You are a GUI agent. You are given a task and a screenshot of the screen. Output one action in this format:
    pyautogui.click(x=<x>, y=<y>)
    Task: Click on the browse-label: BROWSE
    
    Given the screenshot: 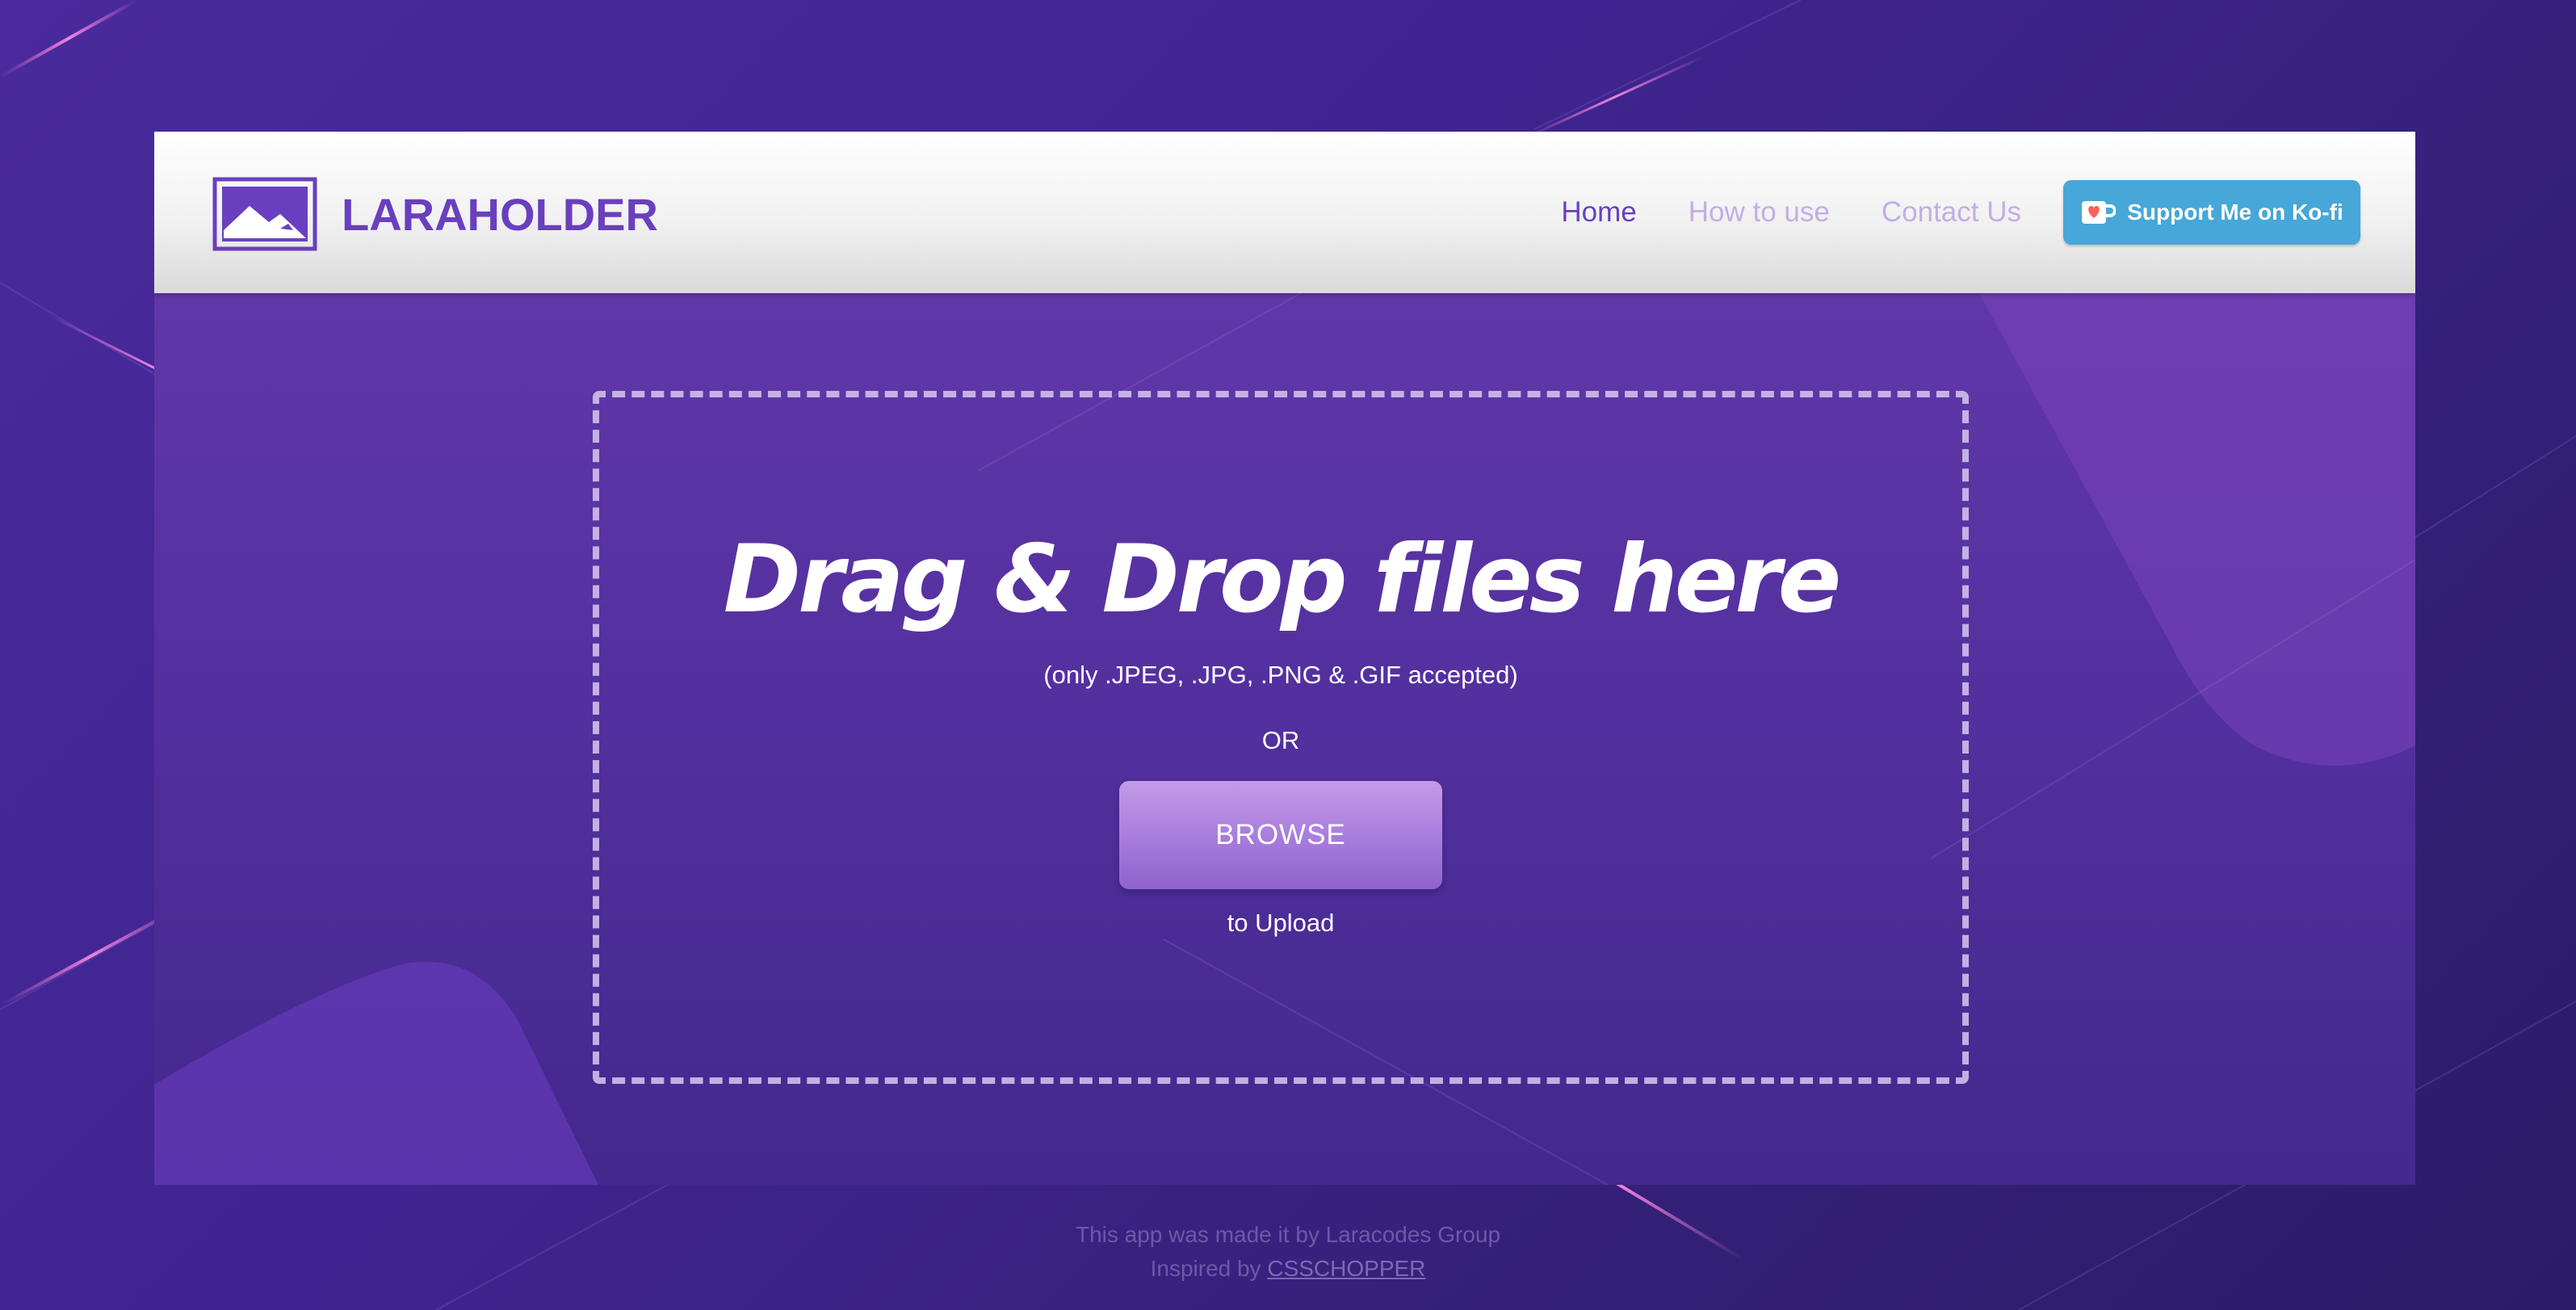 What is the action you would take?
    pyautogui.click(x=1280, y=834)
    